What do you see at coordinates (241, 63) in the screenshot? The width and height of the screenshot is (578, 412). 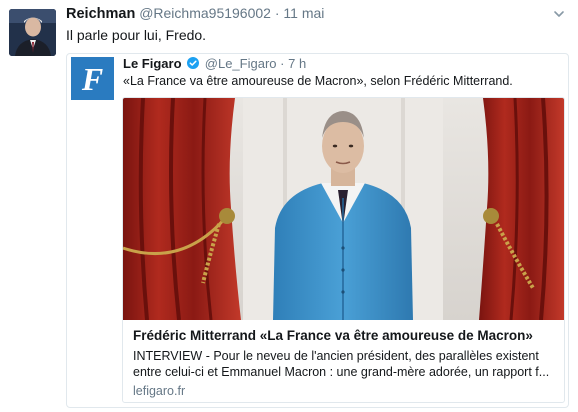 I see `quoted-author-handle: @Le_Figaro` at bounding box center [241, 63].